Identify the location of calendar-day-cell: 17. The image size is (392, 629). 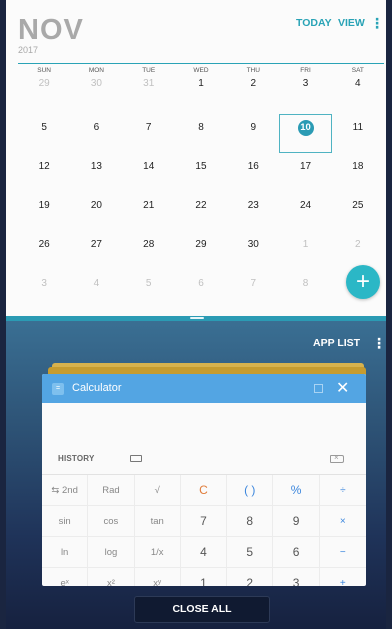
(305, 172).